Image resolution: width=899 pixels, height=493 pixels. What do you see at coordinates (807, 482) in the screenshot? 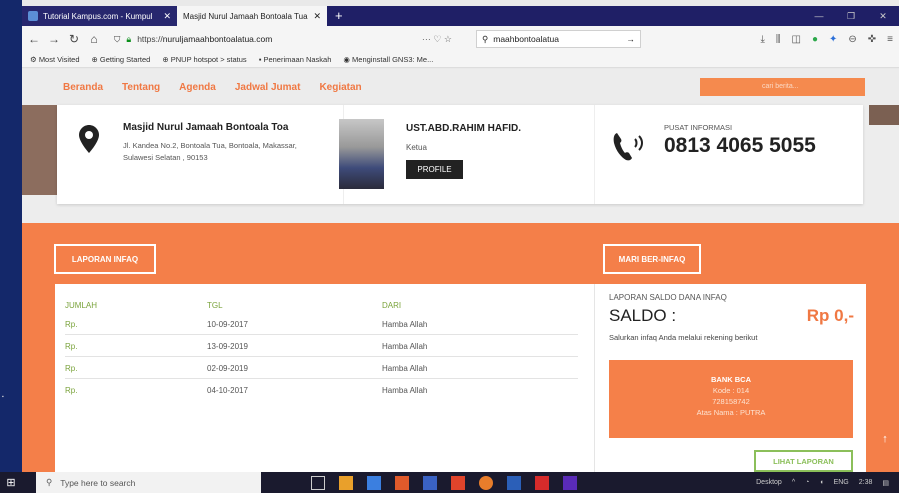
I see `network-icon: ◔` at bounding box center [807, 482].